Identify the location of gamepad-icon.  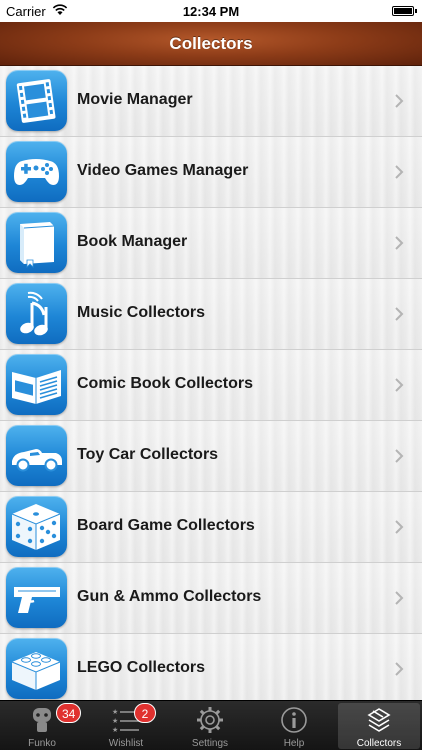
(36, 171).